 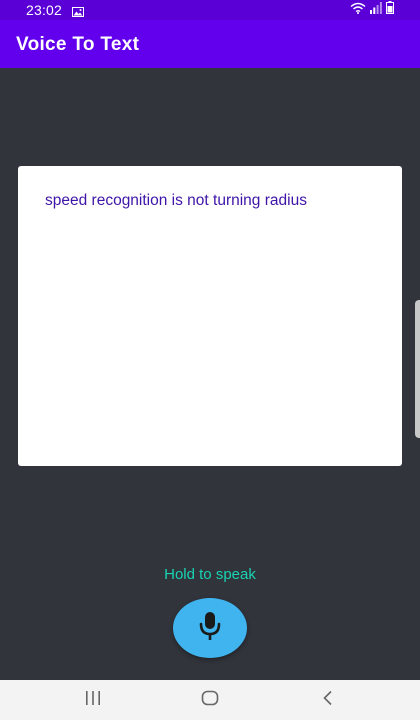 I want to click on microphone-icon, so click(x=210, y=628).